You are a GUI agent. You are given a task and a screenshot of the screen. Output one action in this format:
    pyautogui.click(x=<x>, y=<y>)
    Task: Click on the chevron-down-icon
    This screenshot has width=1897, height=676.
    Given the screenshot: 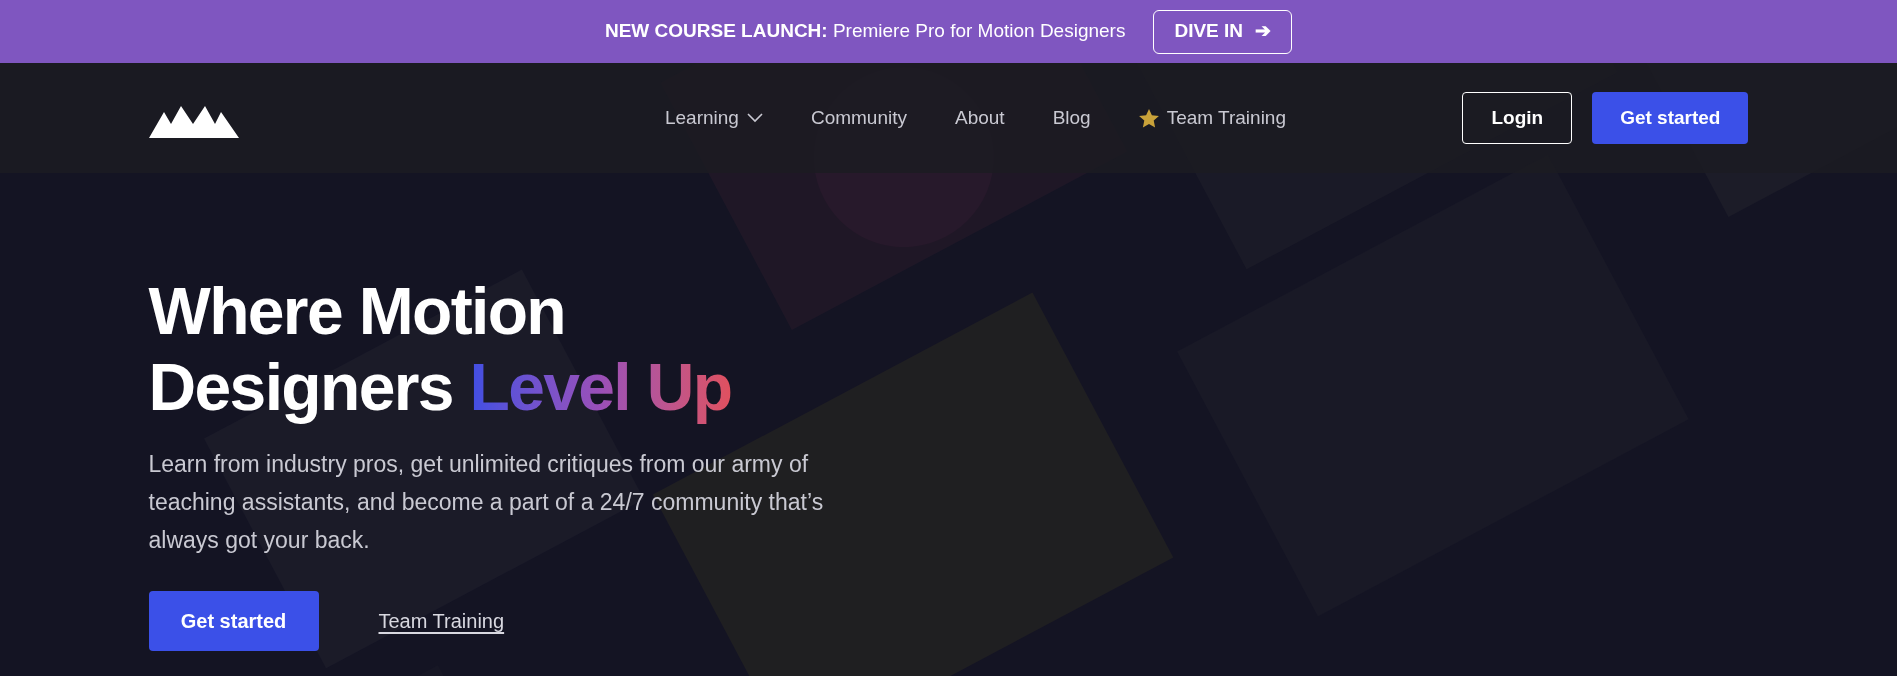 What is the action you would take?
    pyautogui.click(x=754, y=118)
    